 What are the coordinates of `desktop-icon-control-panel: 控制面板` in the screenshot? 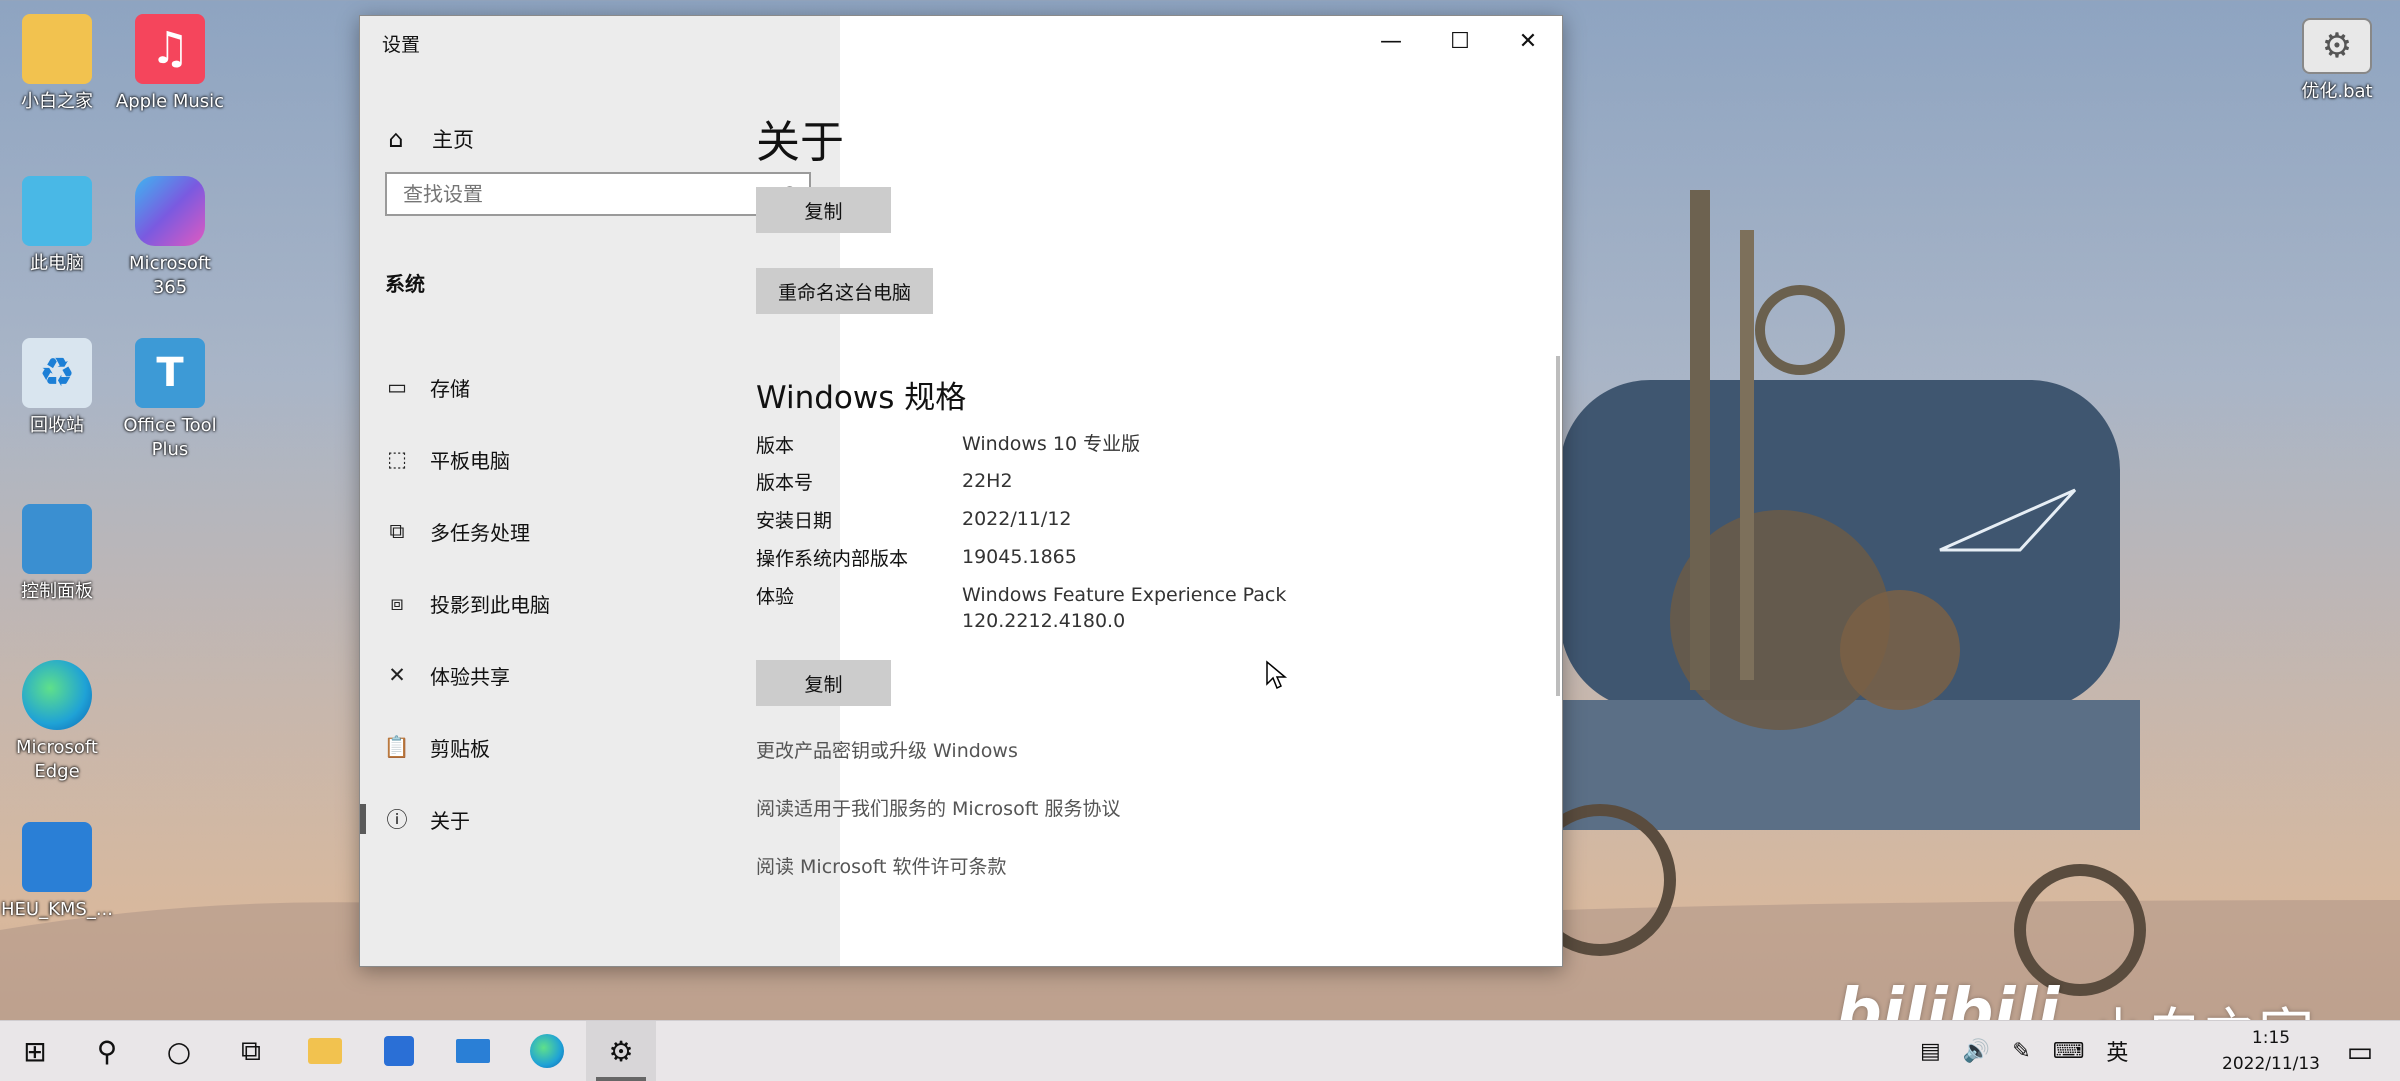 It's located at (58, 554).